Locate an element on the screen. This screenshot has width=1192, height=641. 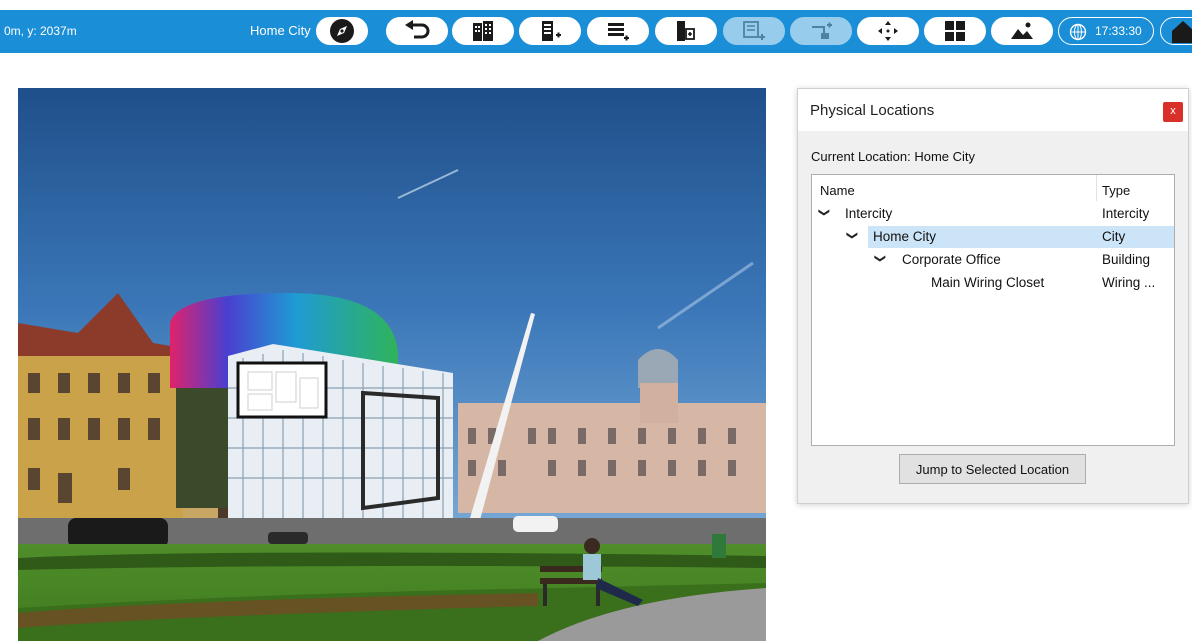
home-button is located at coordinates (1176, 31).